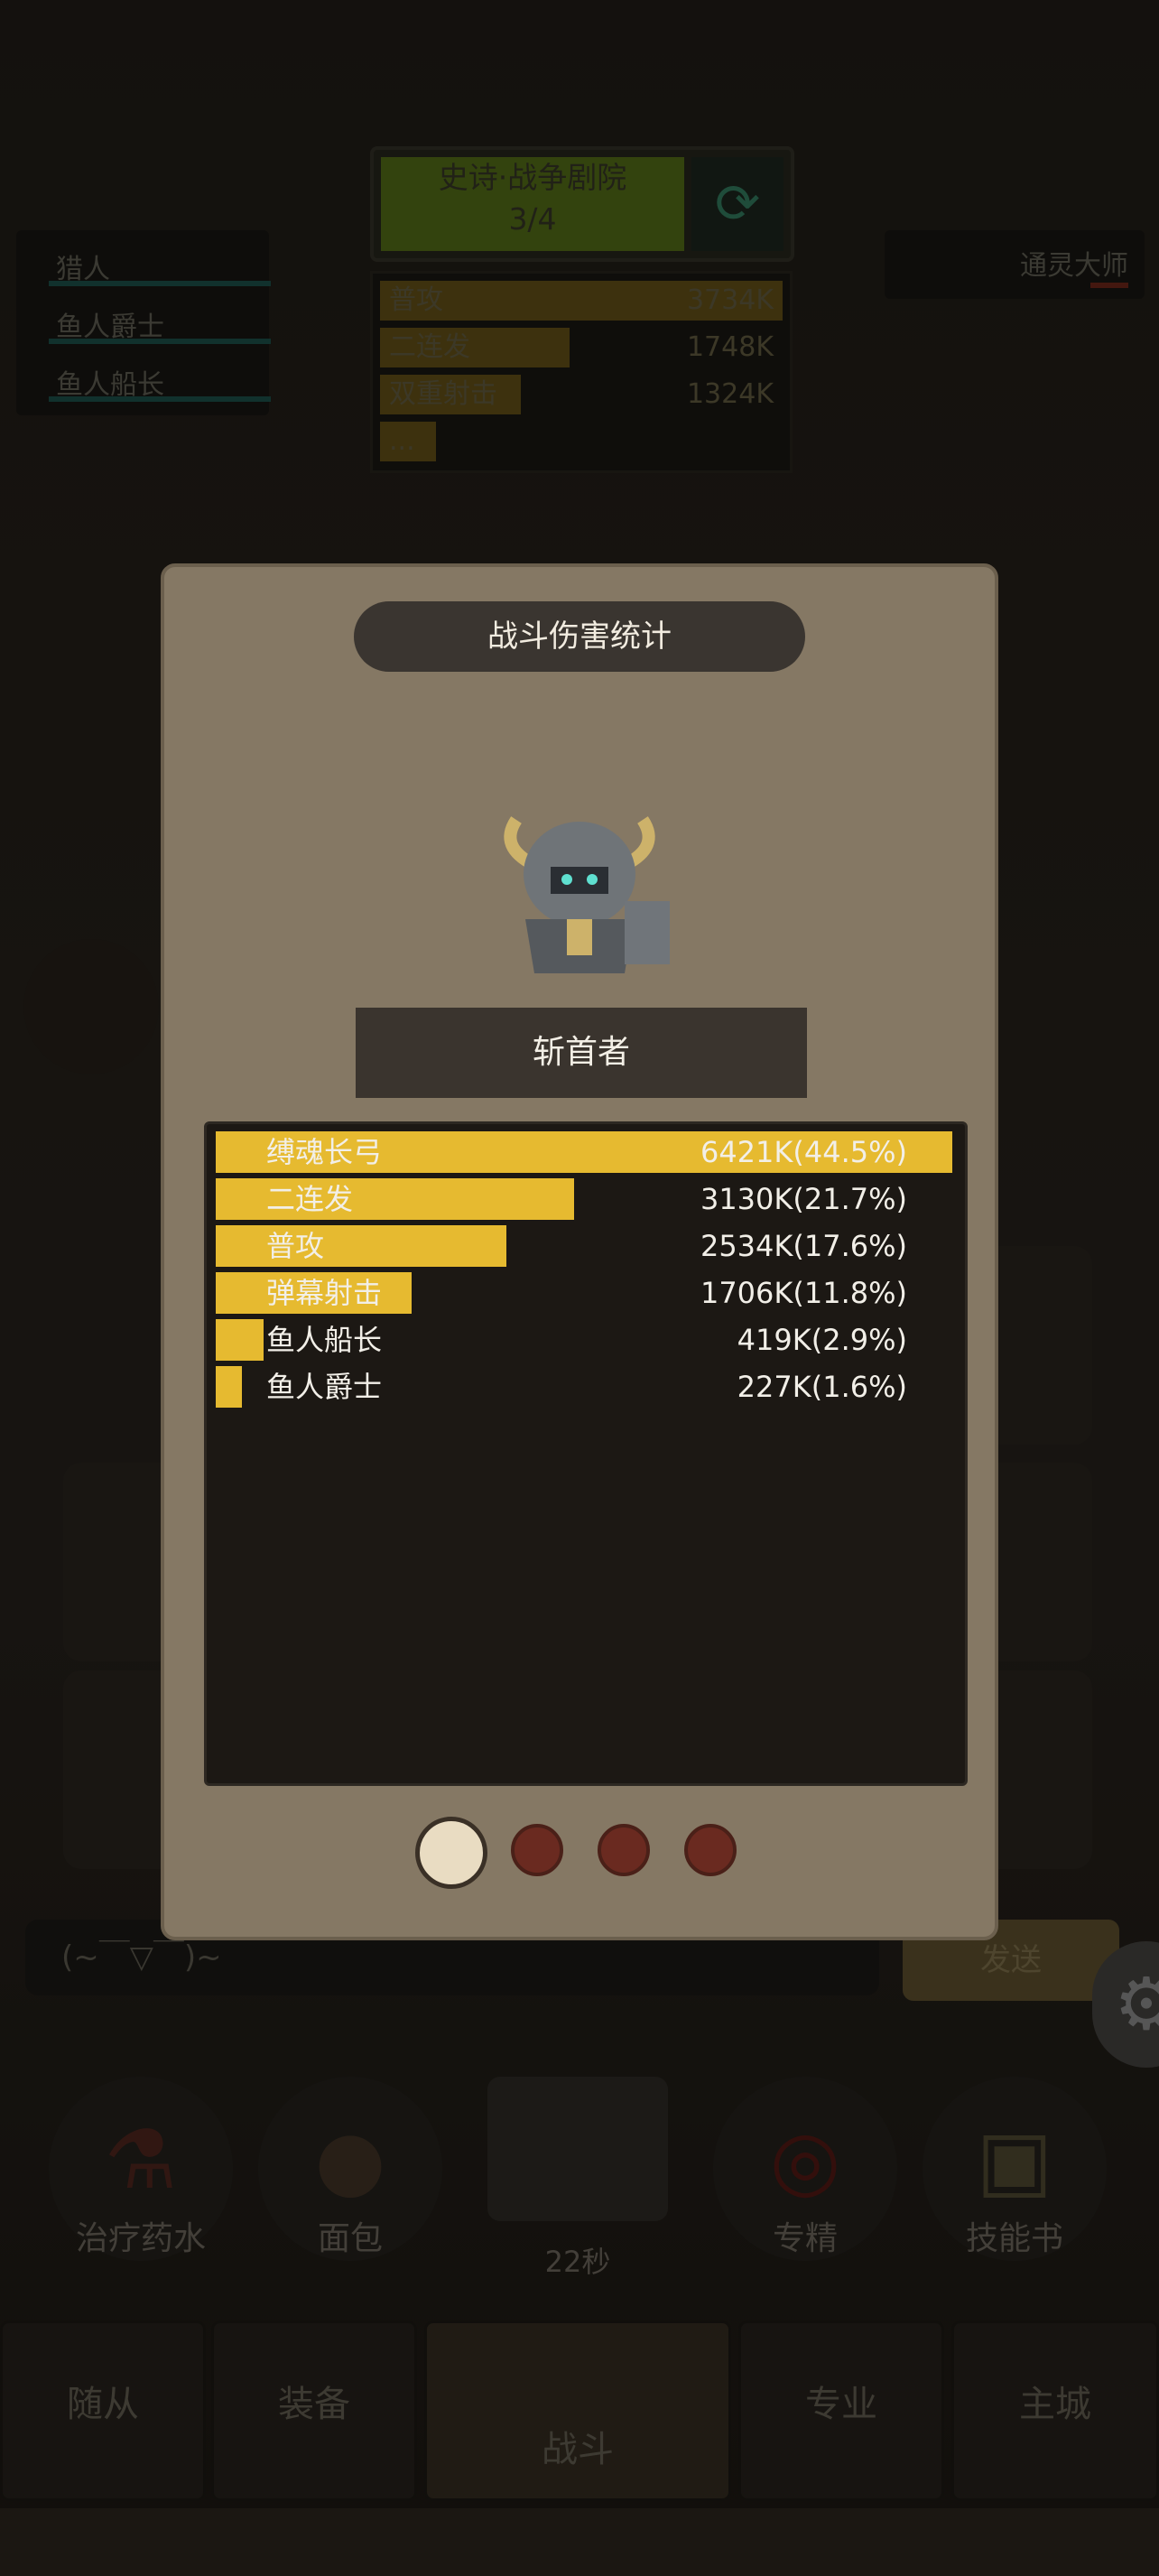 The image size is (1159, 2576). Describe the element at coordinates (584, 1152) in the screenshot. I see `damage-row: 缚魂长弓 6421K(44.5%)` at that location.